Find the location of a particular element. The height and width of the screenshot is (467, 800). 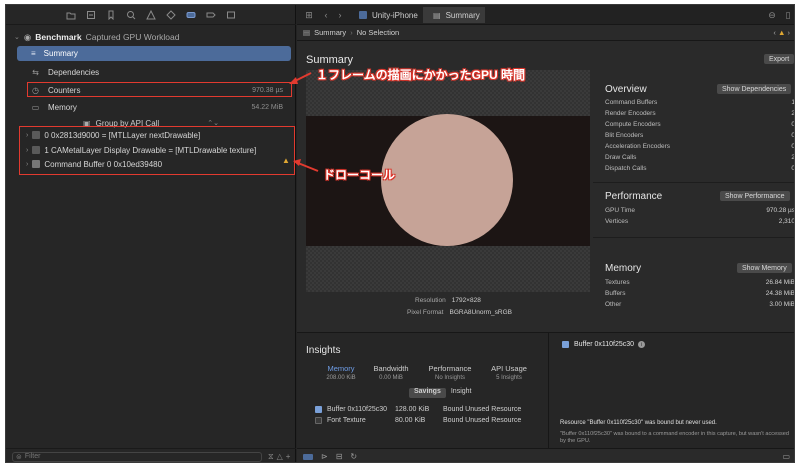

overview-row: Blit Encoders 0 is located at coordinates (700, 135).